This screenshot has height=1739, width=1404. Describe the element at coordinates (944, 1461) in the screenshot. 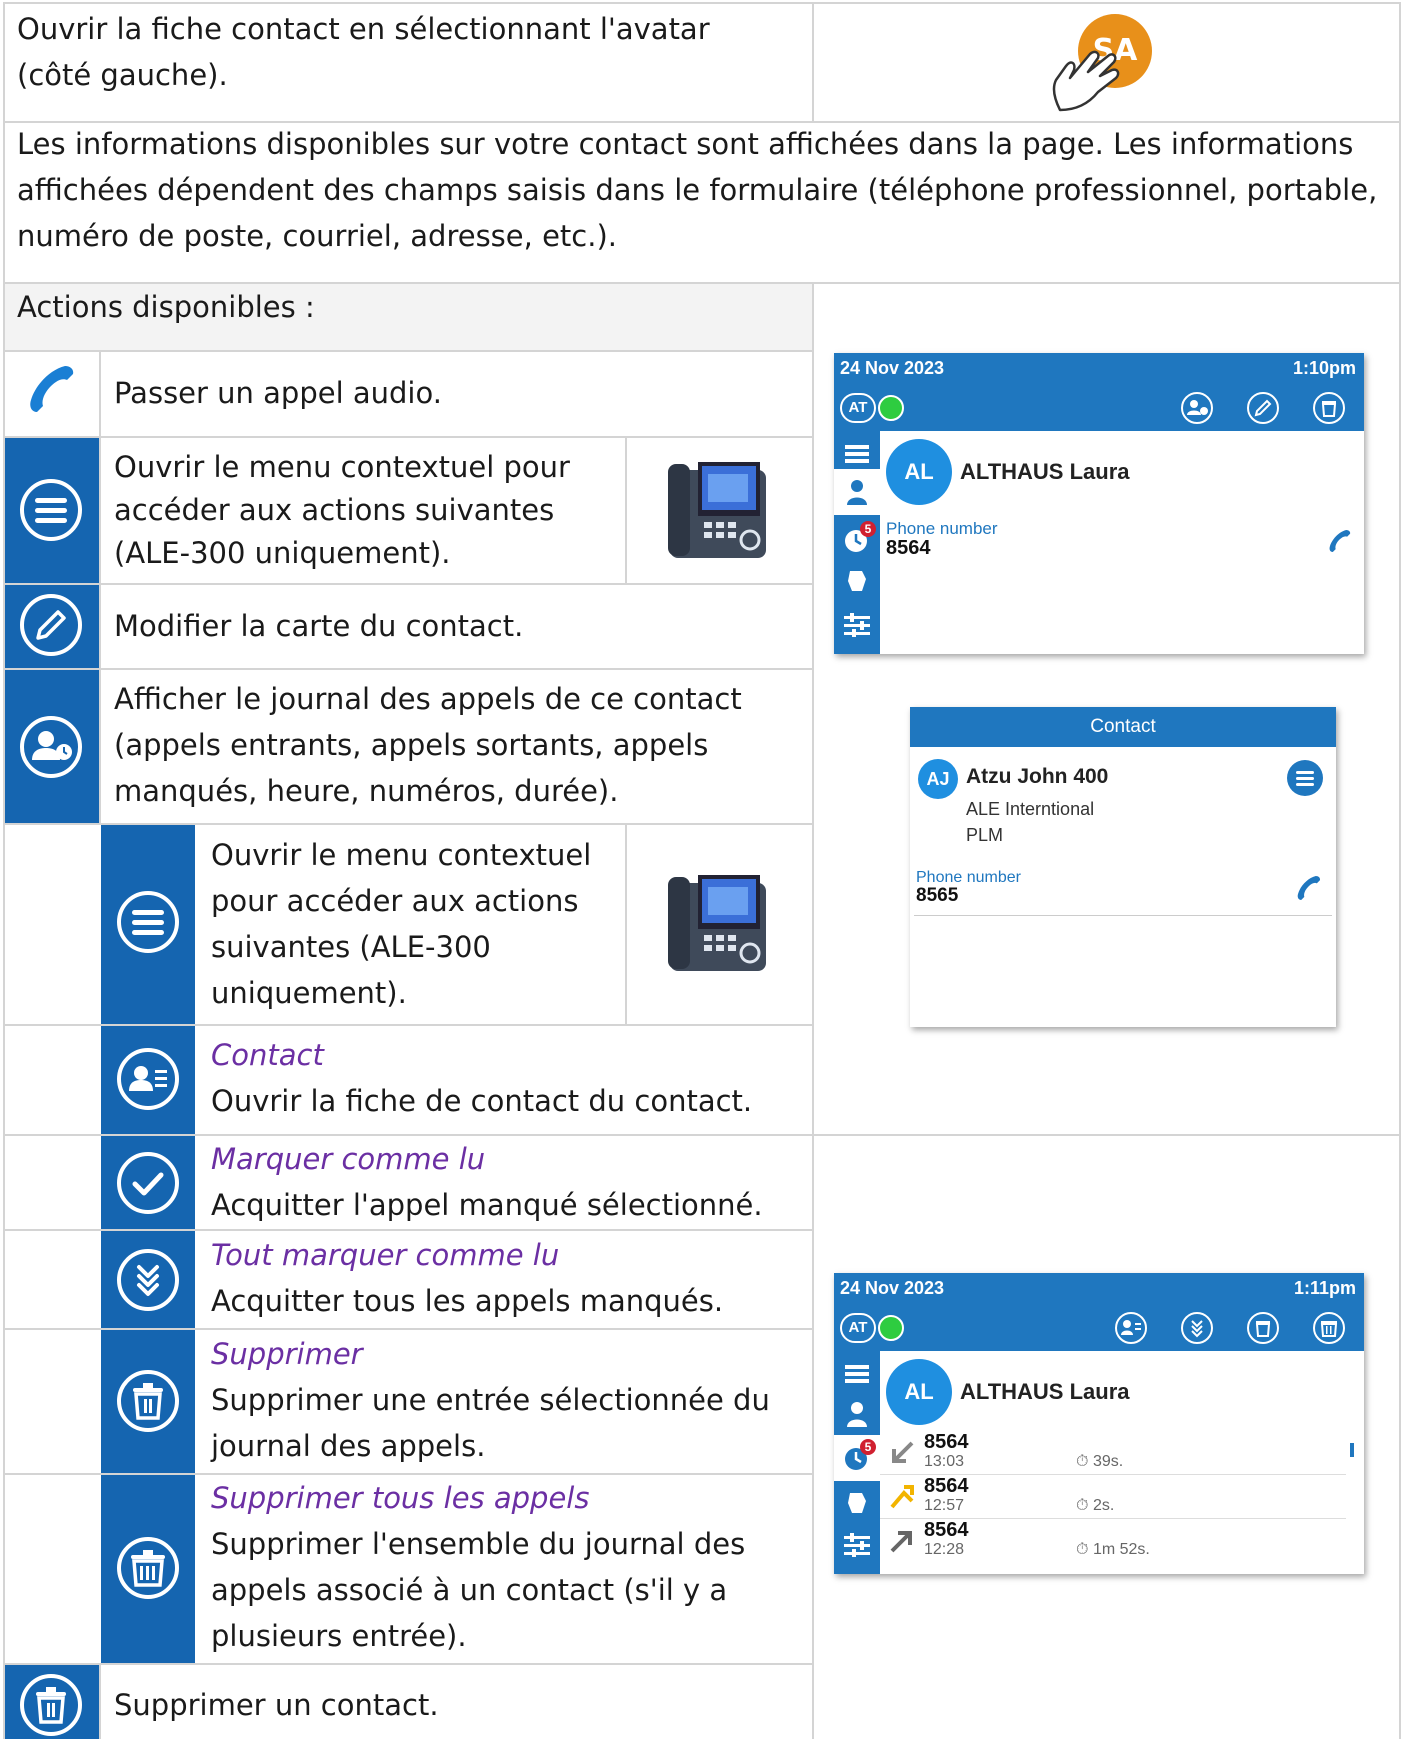

I see `call-time: 13:03` at that location.